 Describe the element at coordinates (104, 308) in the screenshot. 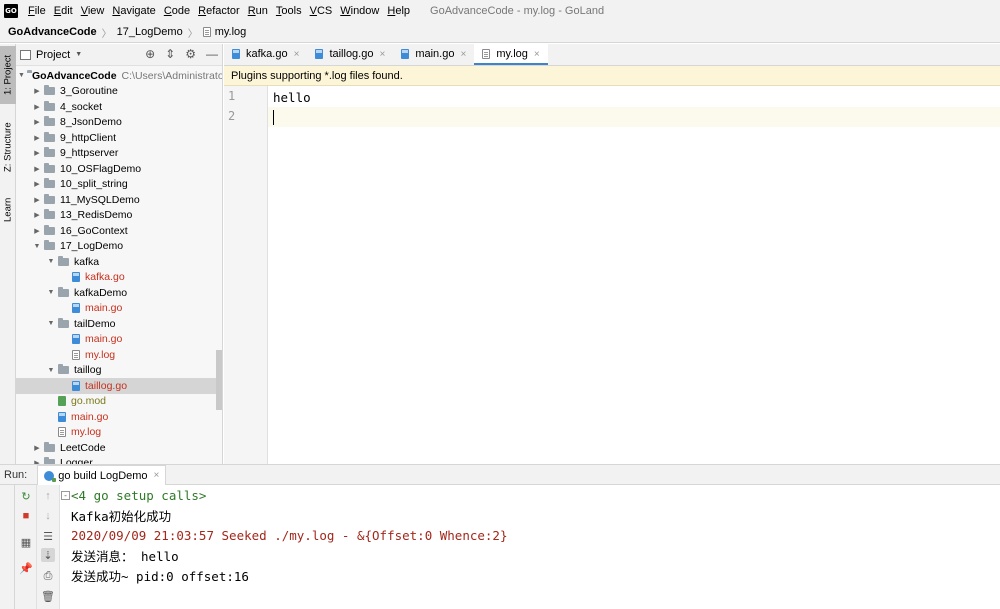

I see `tree-item-label: main.go` at that location.